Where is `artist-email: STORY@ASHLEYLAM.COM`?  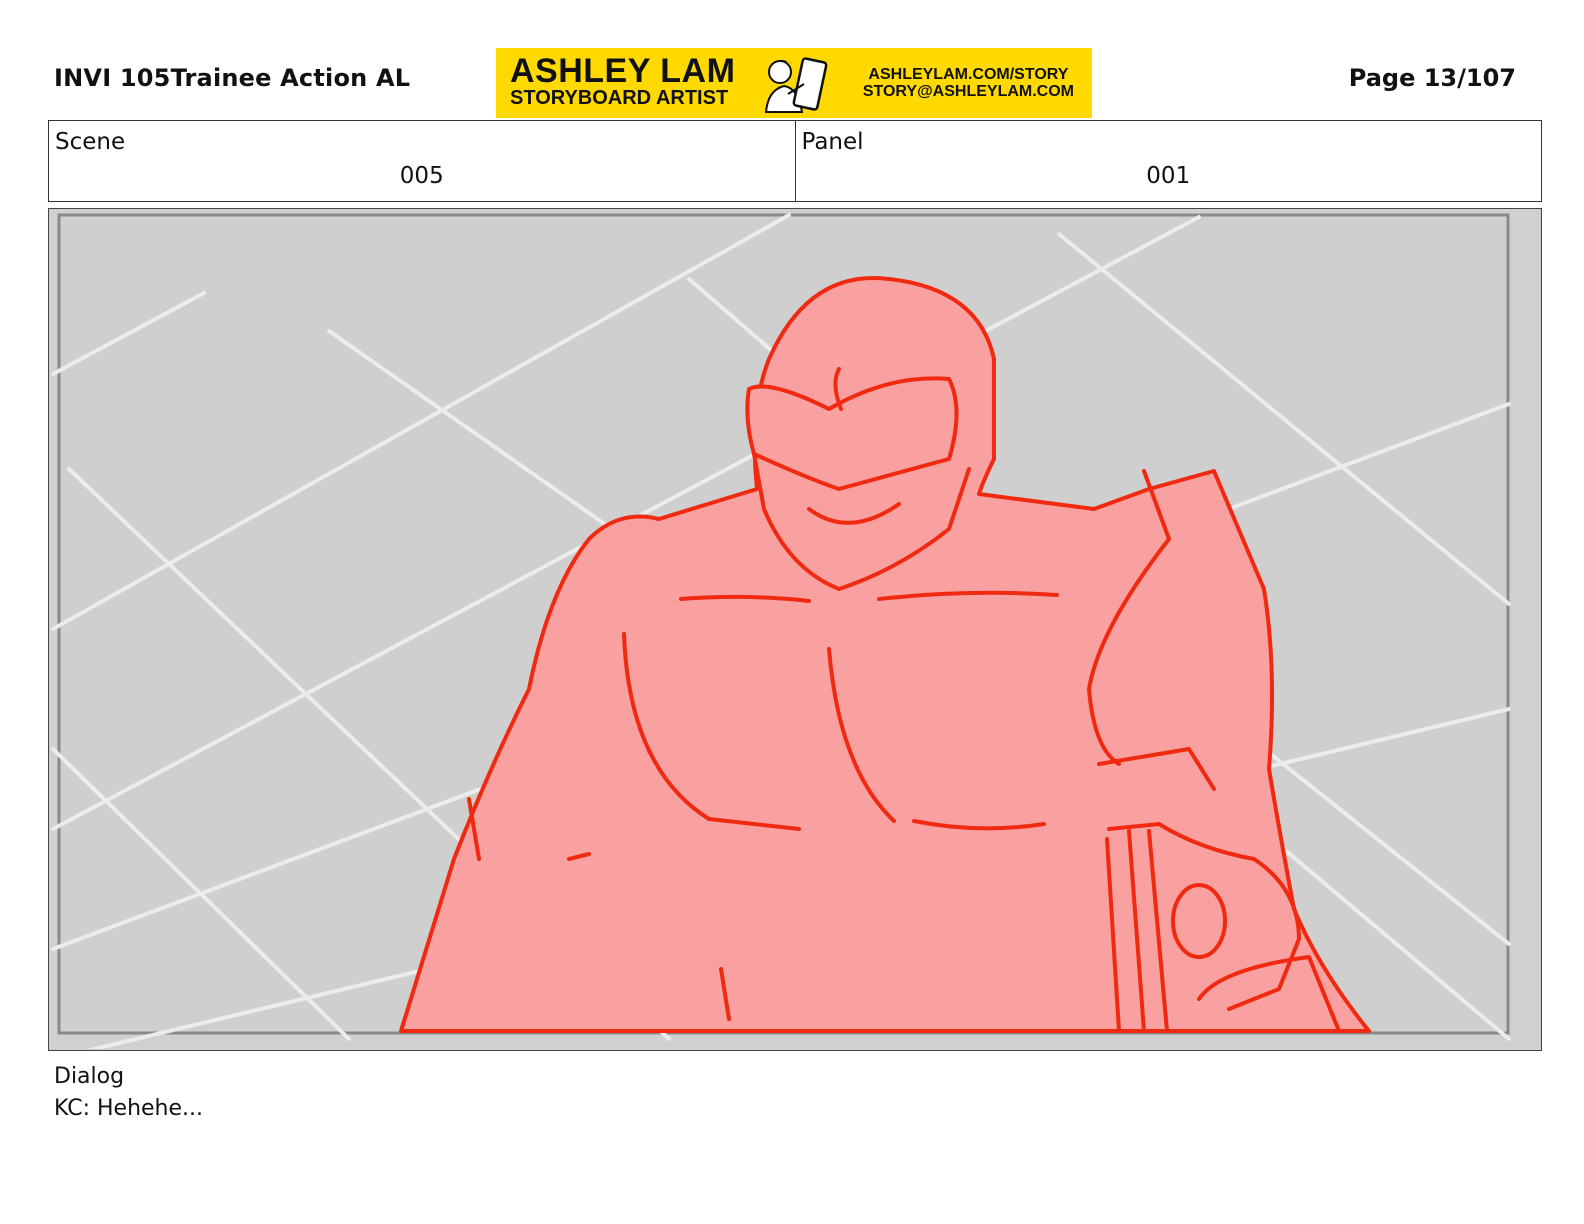
artist-email: STORY@ASHLEYLAM.COM is located at coordinates (968, 91).